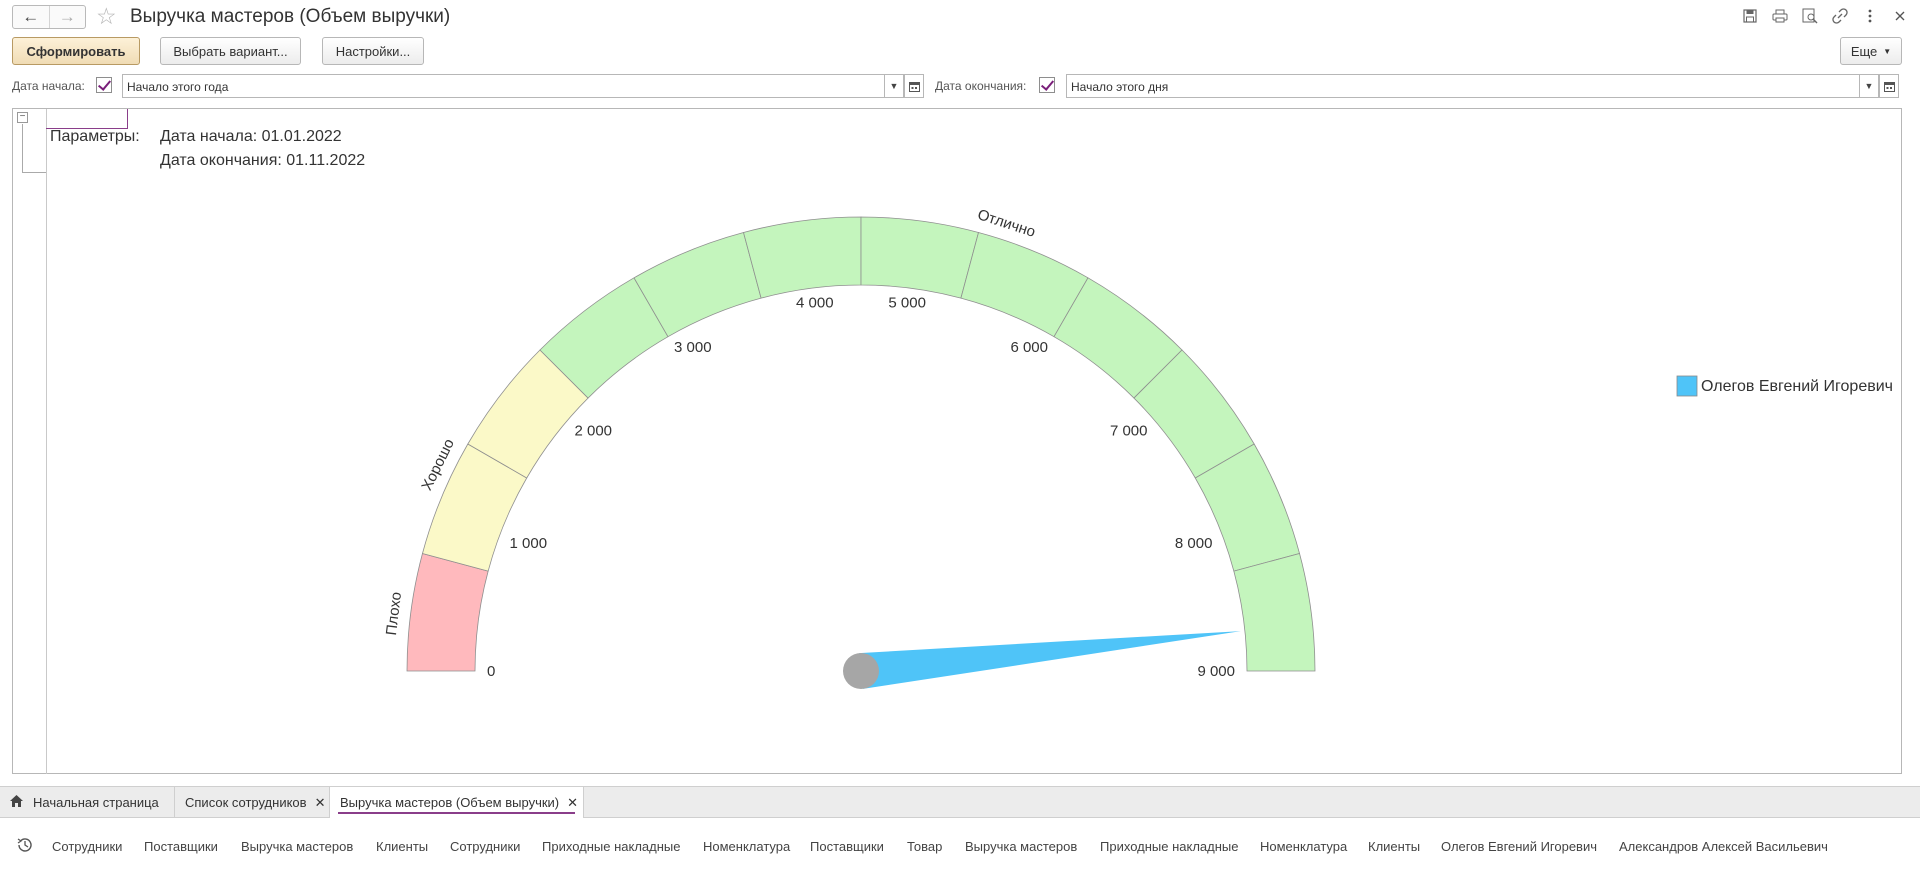 This screenshot has width=1920, height=873. Describe the element at coordinates (1900, 16) in the screenshot. I see `close-icon` at that location.